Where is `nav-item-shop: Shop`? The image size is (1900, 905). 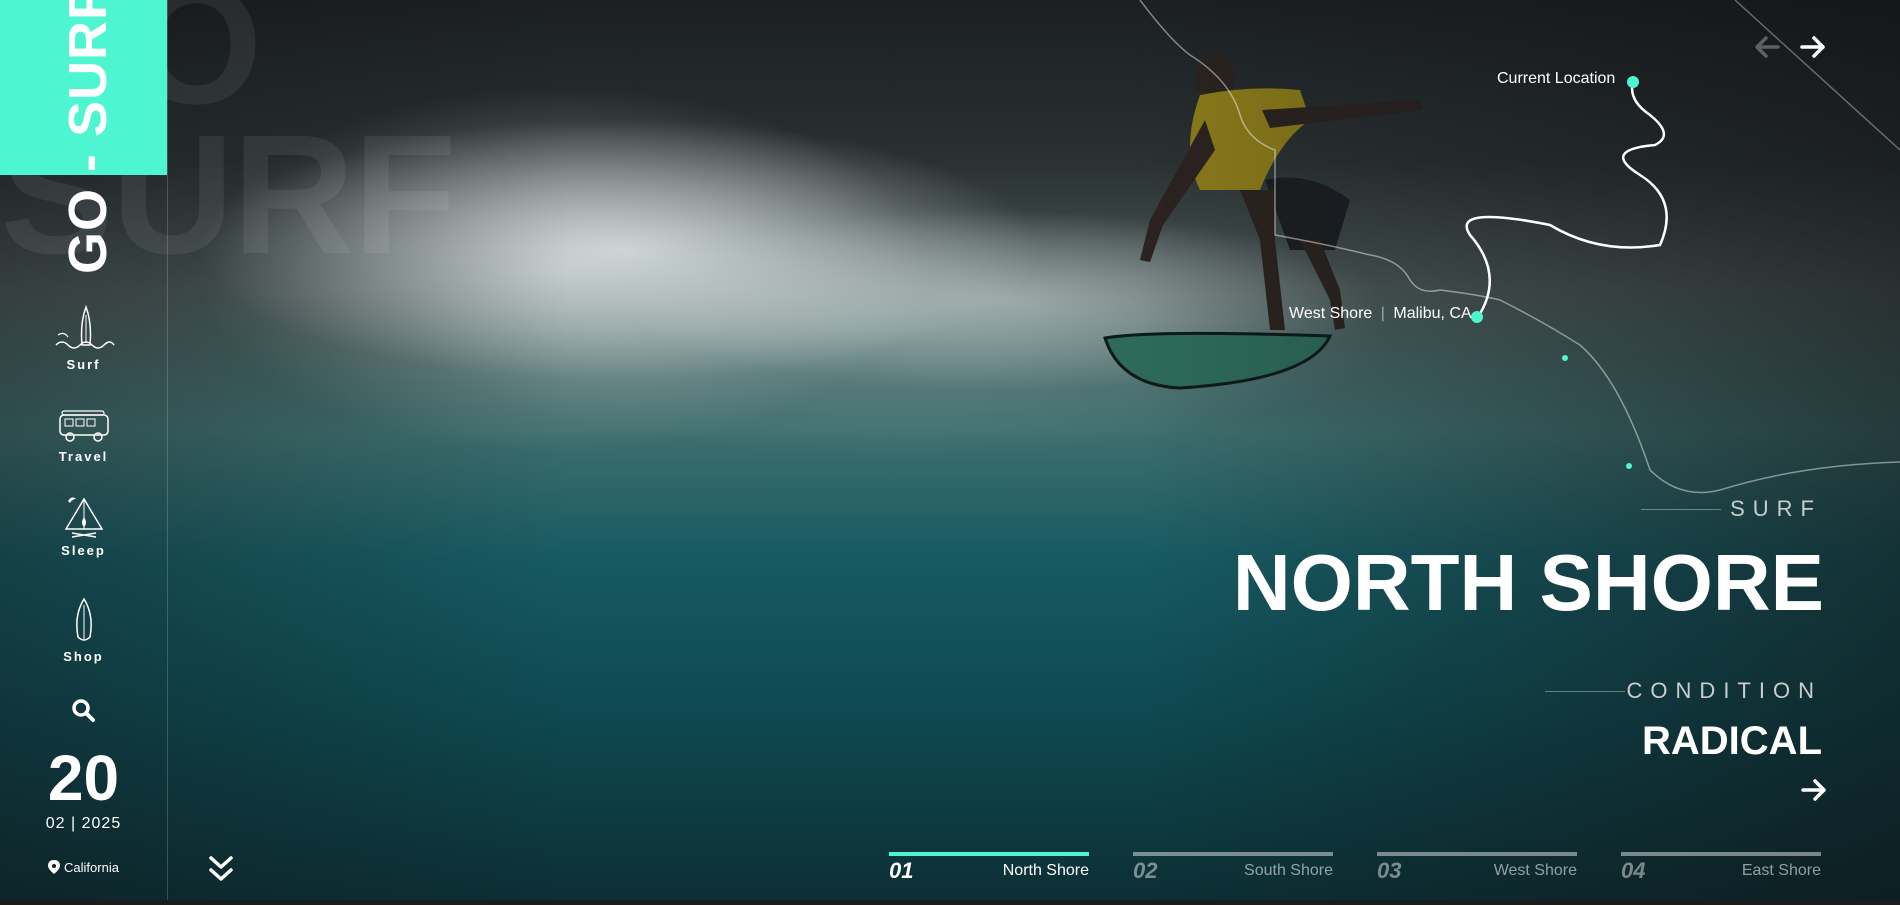 nav-item-shop: Shop is located at coordinates (83, 630).